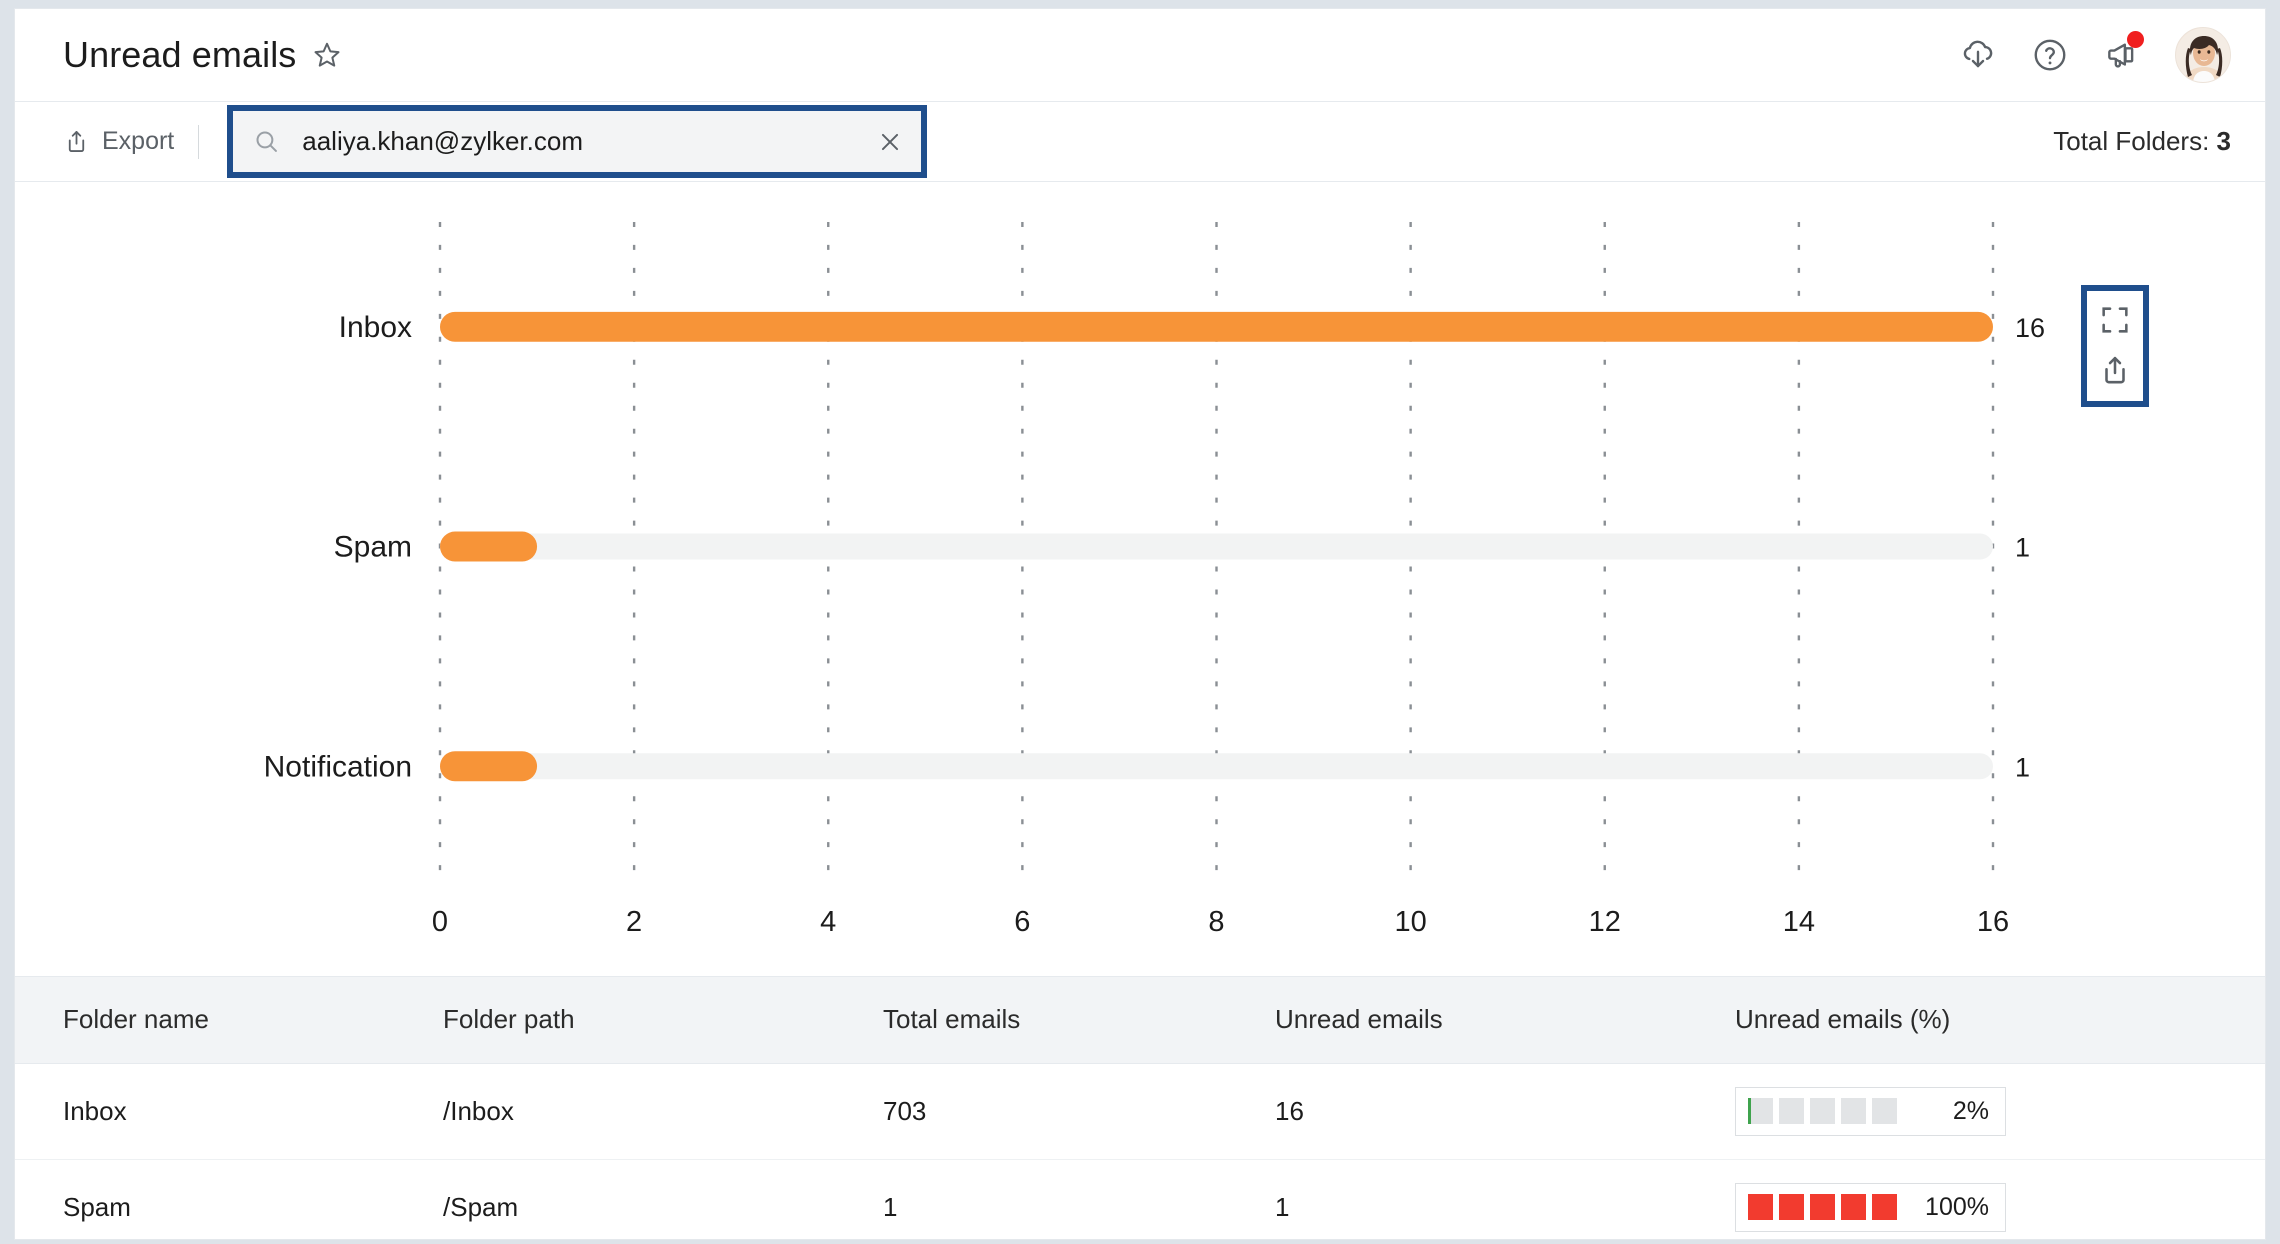  I want to click on x-tick-label: 6, so click(1022, 922).